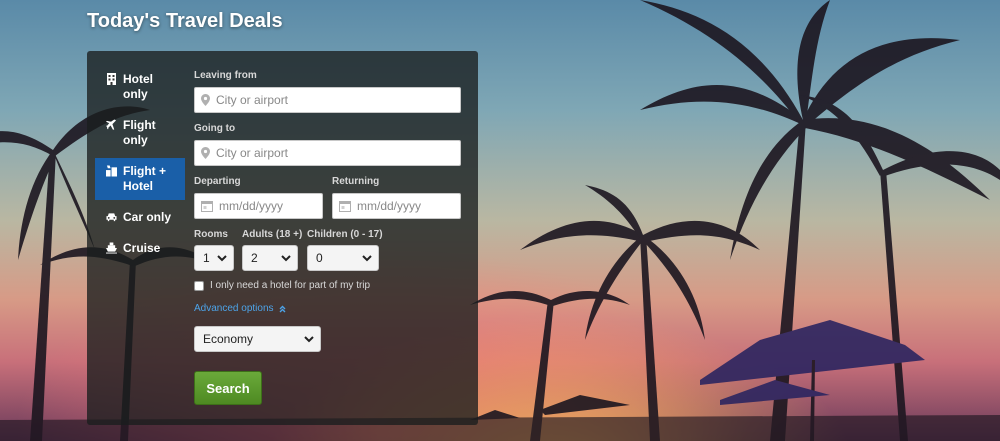 The height and width of the screenshot is (441, 1000). I want to click on departing-date-input: mm/dd/yyyy, so click(258, 206).